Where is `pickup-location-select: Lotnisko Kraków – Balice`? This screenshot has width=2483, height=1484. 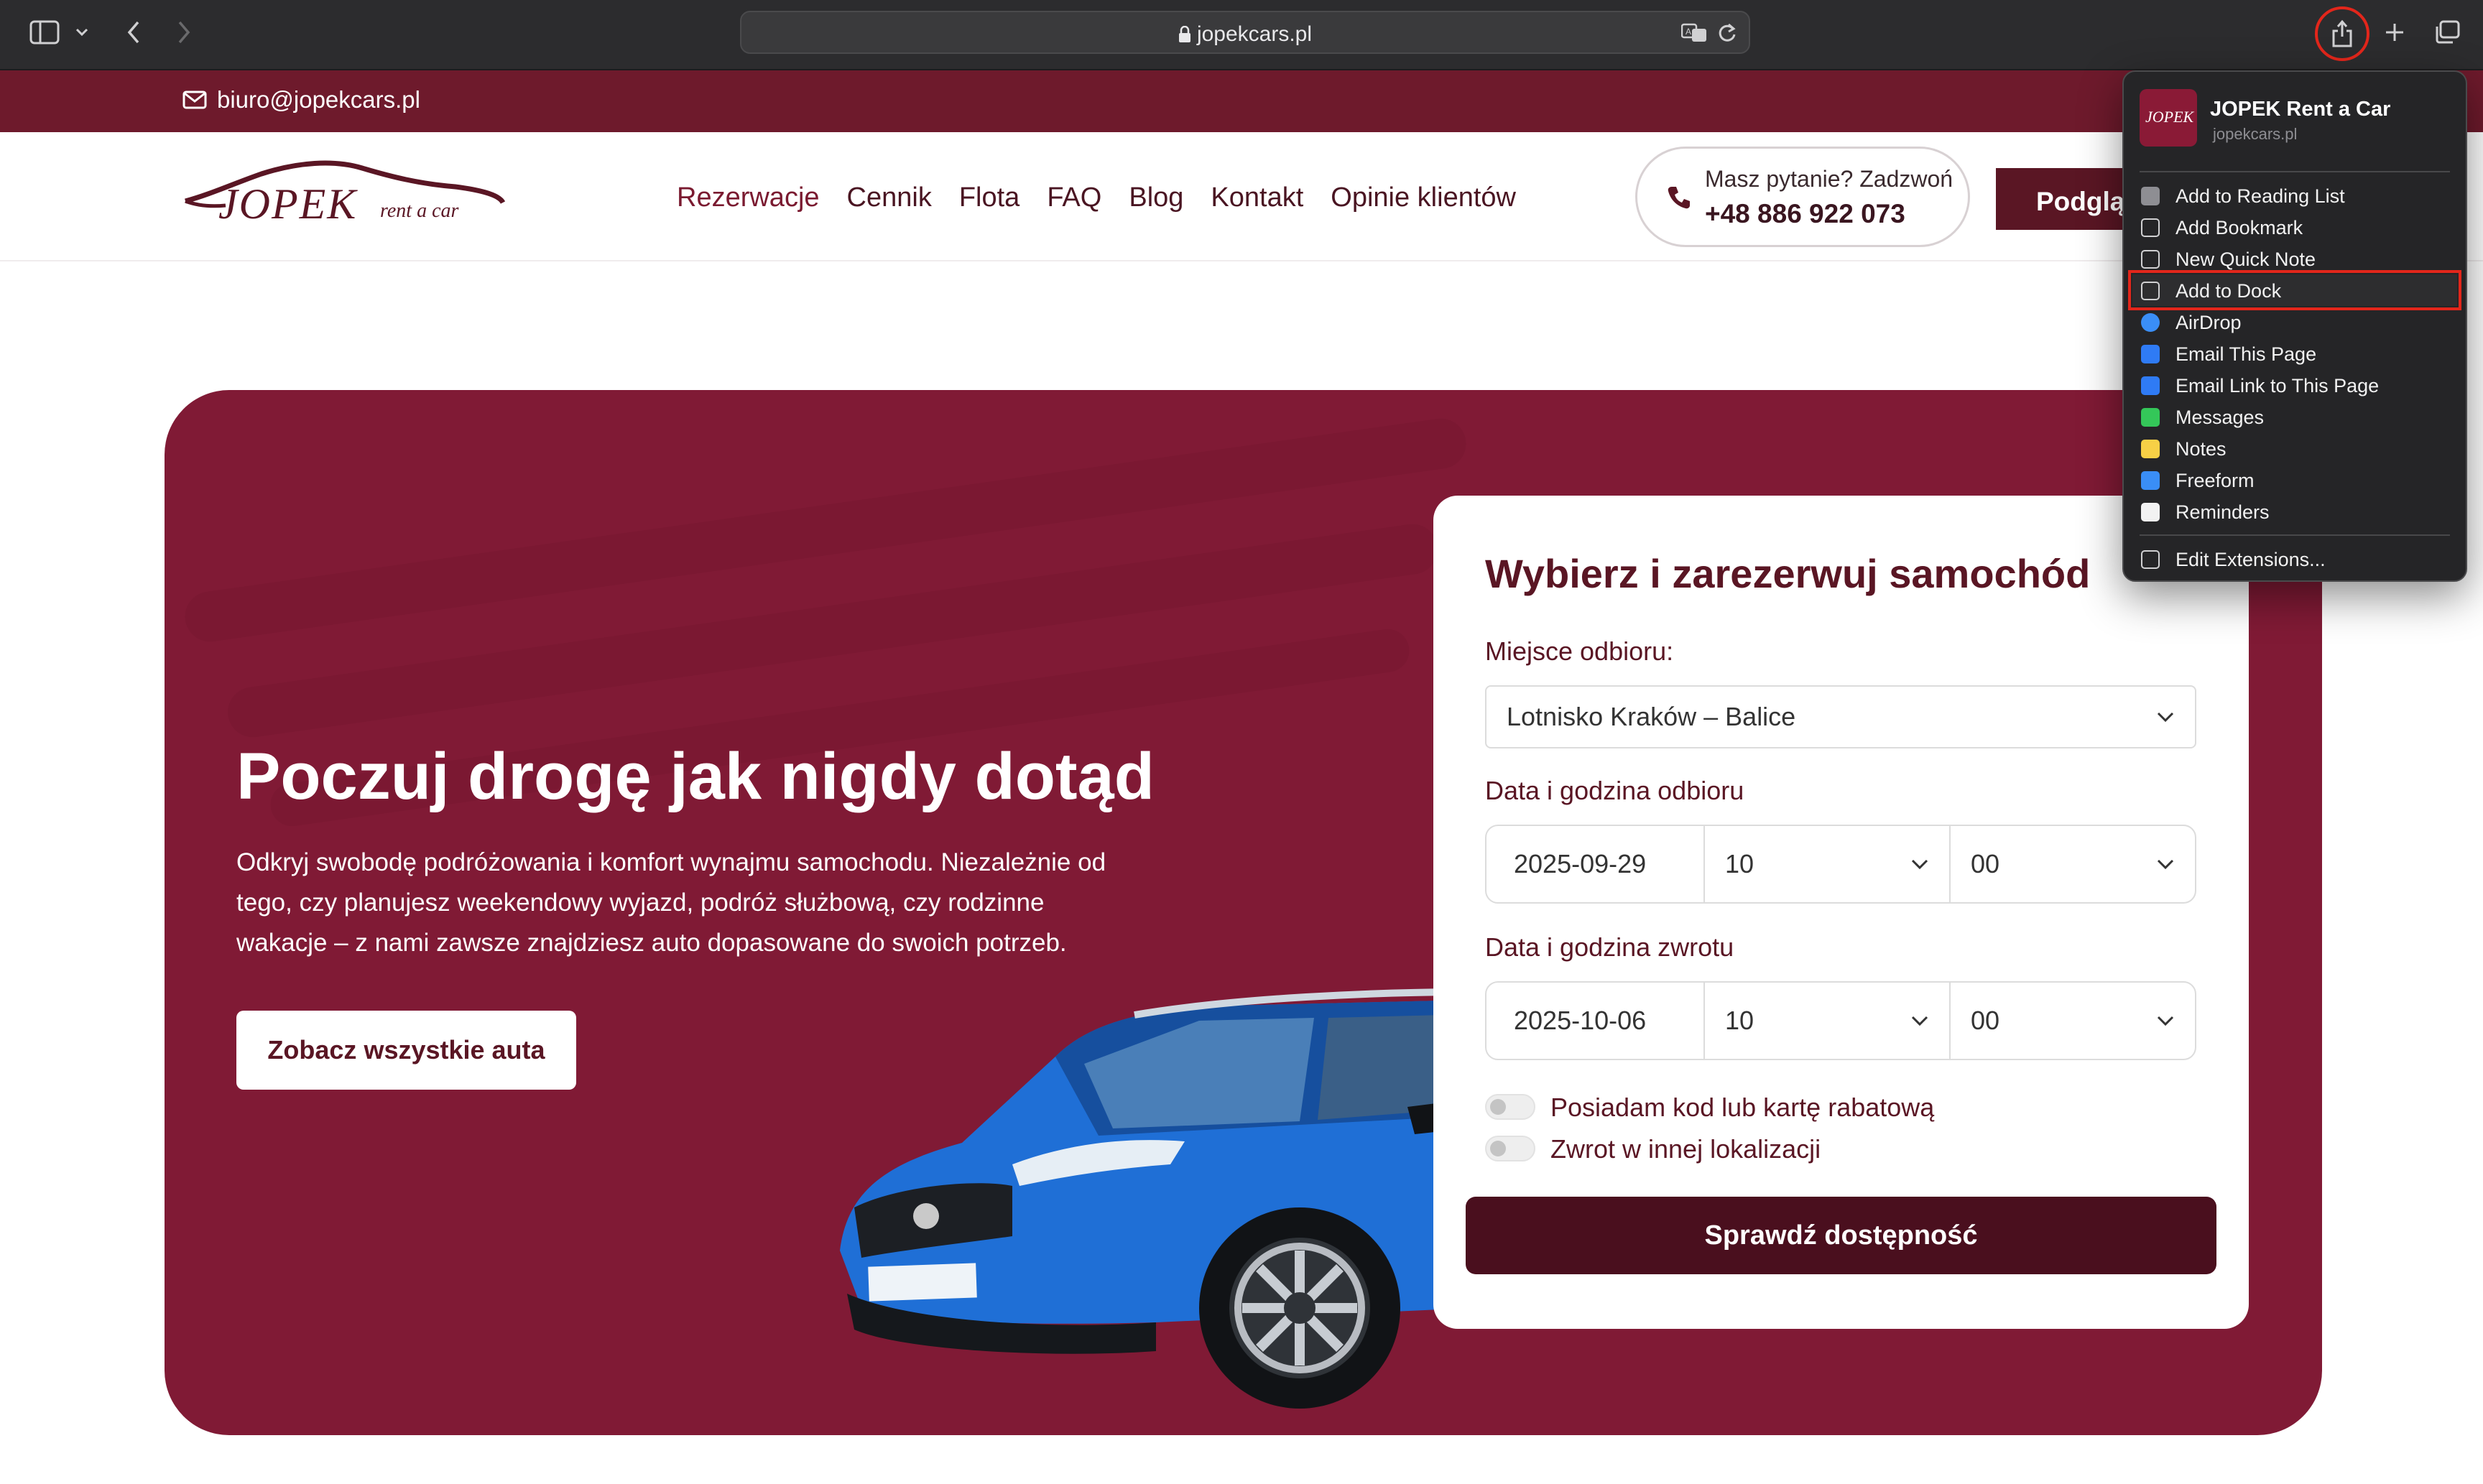 pickup-location-select: Lotnisko Kraków – Balice is located at coordinates (1840, 716).